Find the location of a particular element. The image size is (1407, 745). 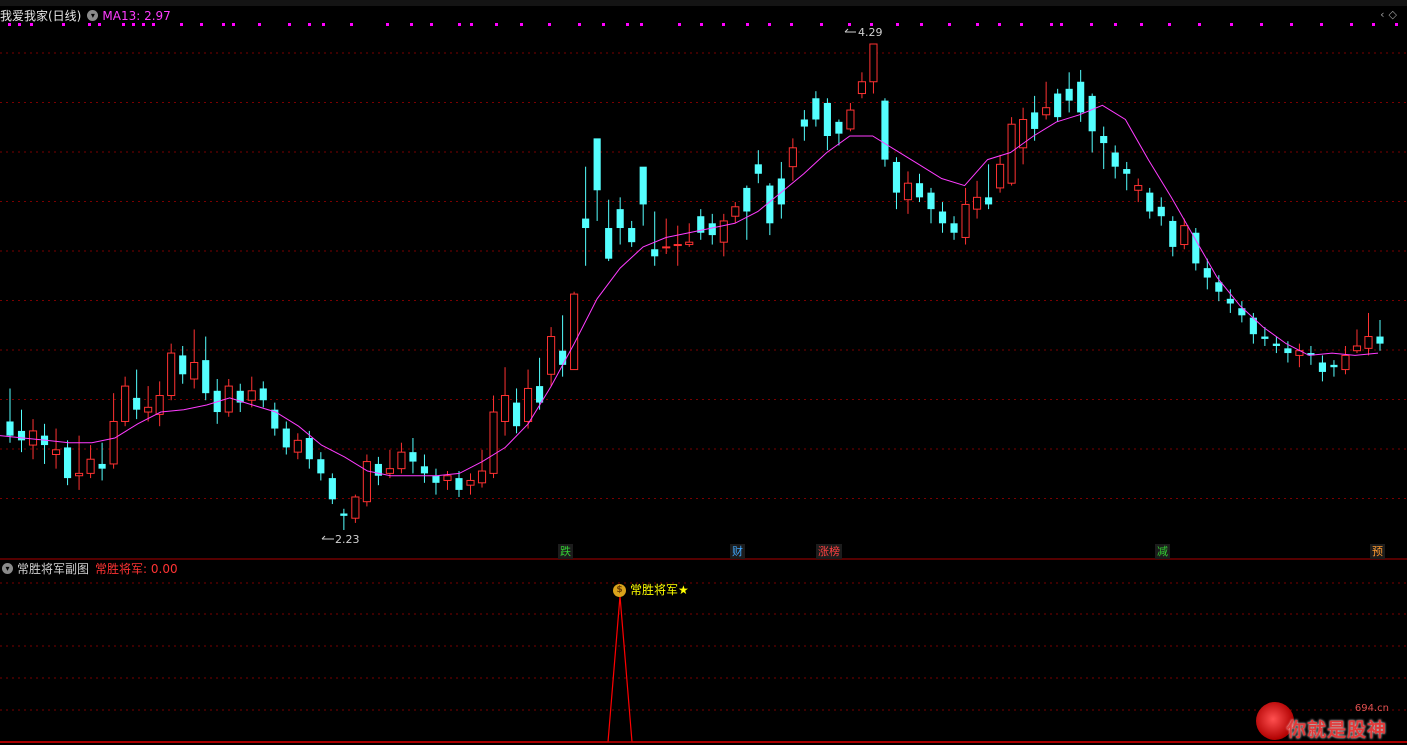

sub-chart-header: ▾ 常胜将军副图 常胜将军: 0.00 is located at coordinates (89, 569).